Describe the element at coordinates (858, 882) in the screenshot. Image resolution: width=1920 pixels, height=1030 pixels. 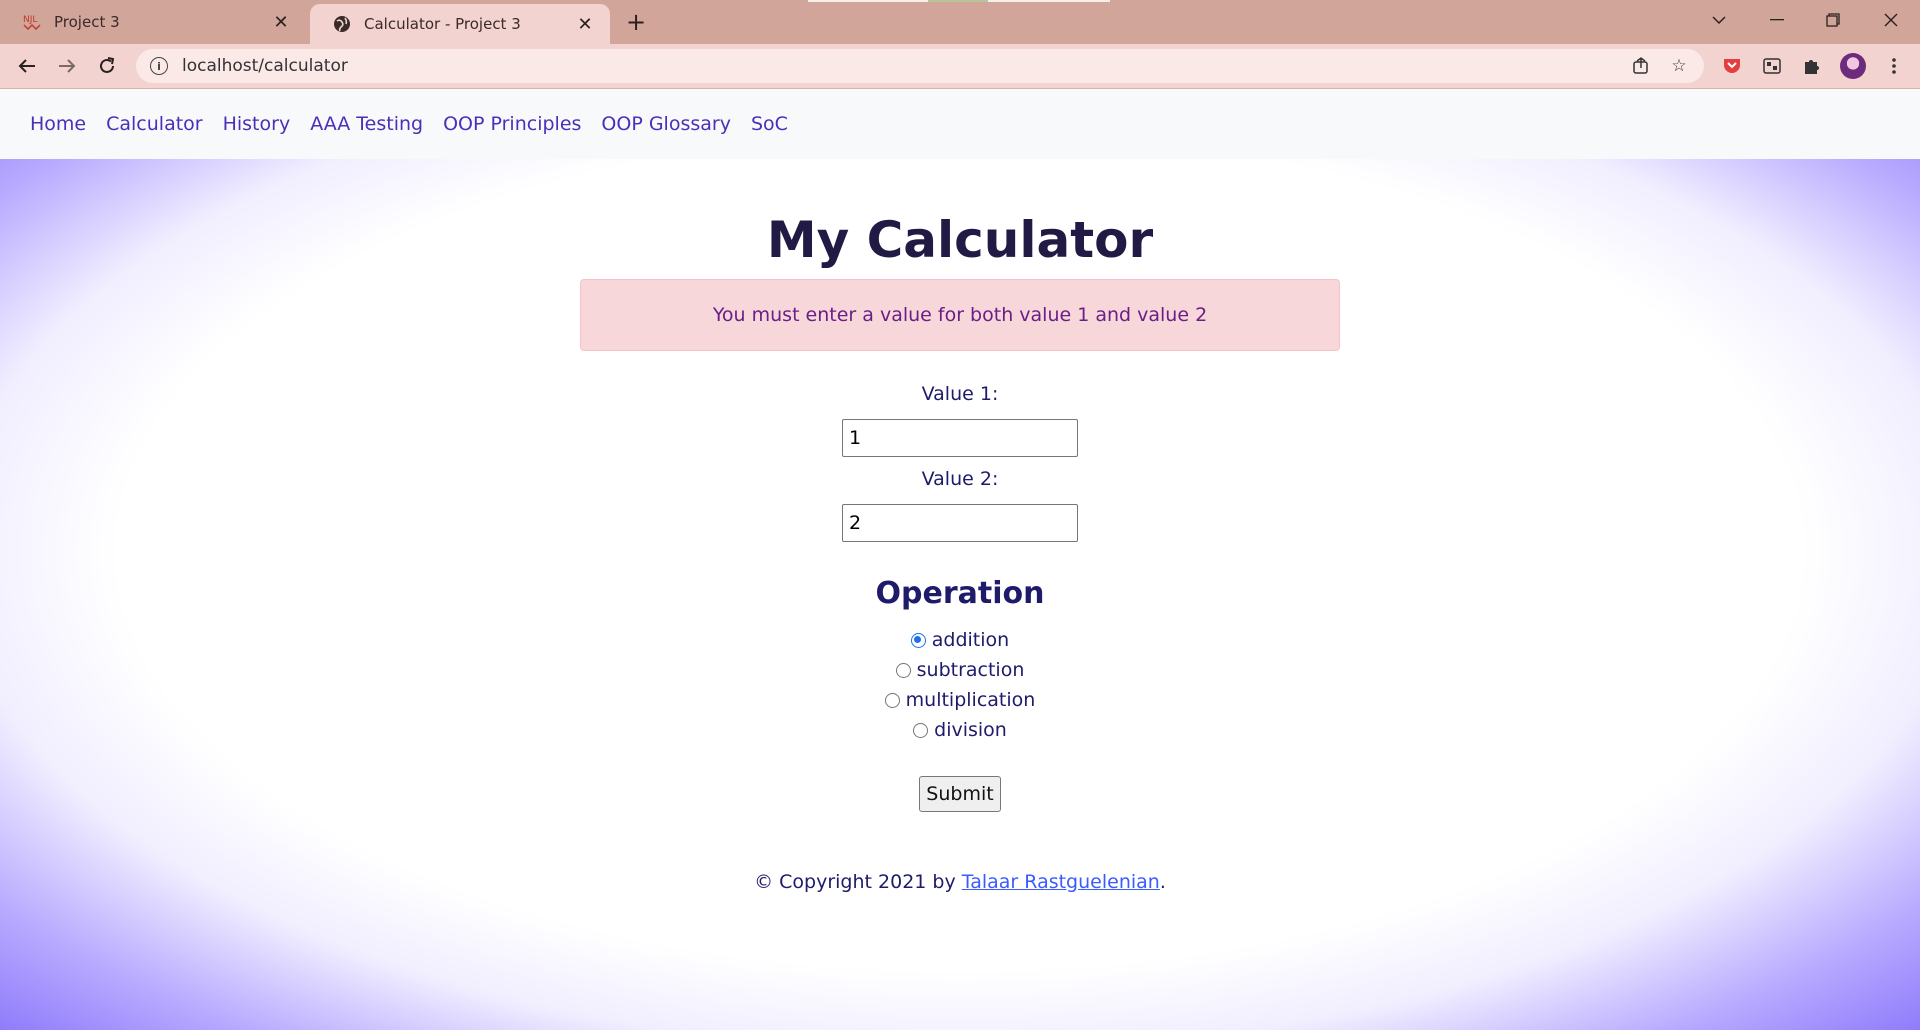
I see `copyright-text: © Copyright 2021 by` at that location.